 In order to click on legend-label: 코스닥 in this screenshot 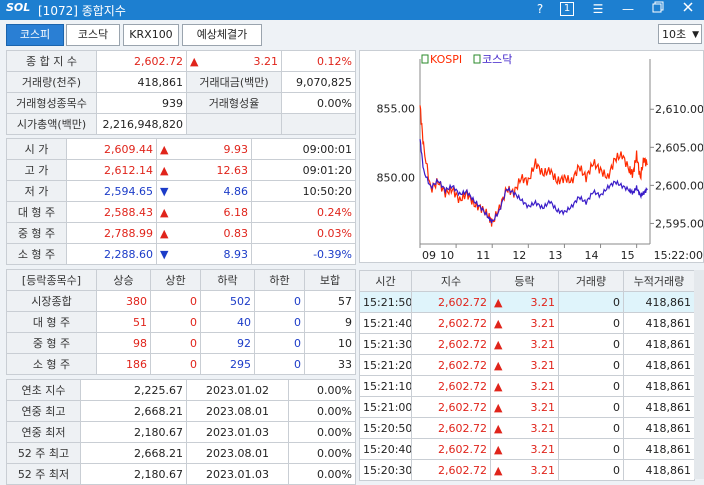, I will do `click(497, 59)`.